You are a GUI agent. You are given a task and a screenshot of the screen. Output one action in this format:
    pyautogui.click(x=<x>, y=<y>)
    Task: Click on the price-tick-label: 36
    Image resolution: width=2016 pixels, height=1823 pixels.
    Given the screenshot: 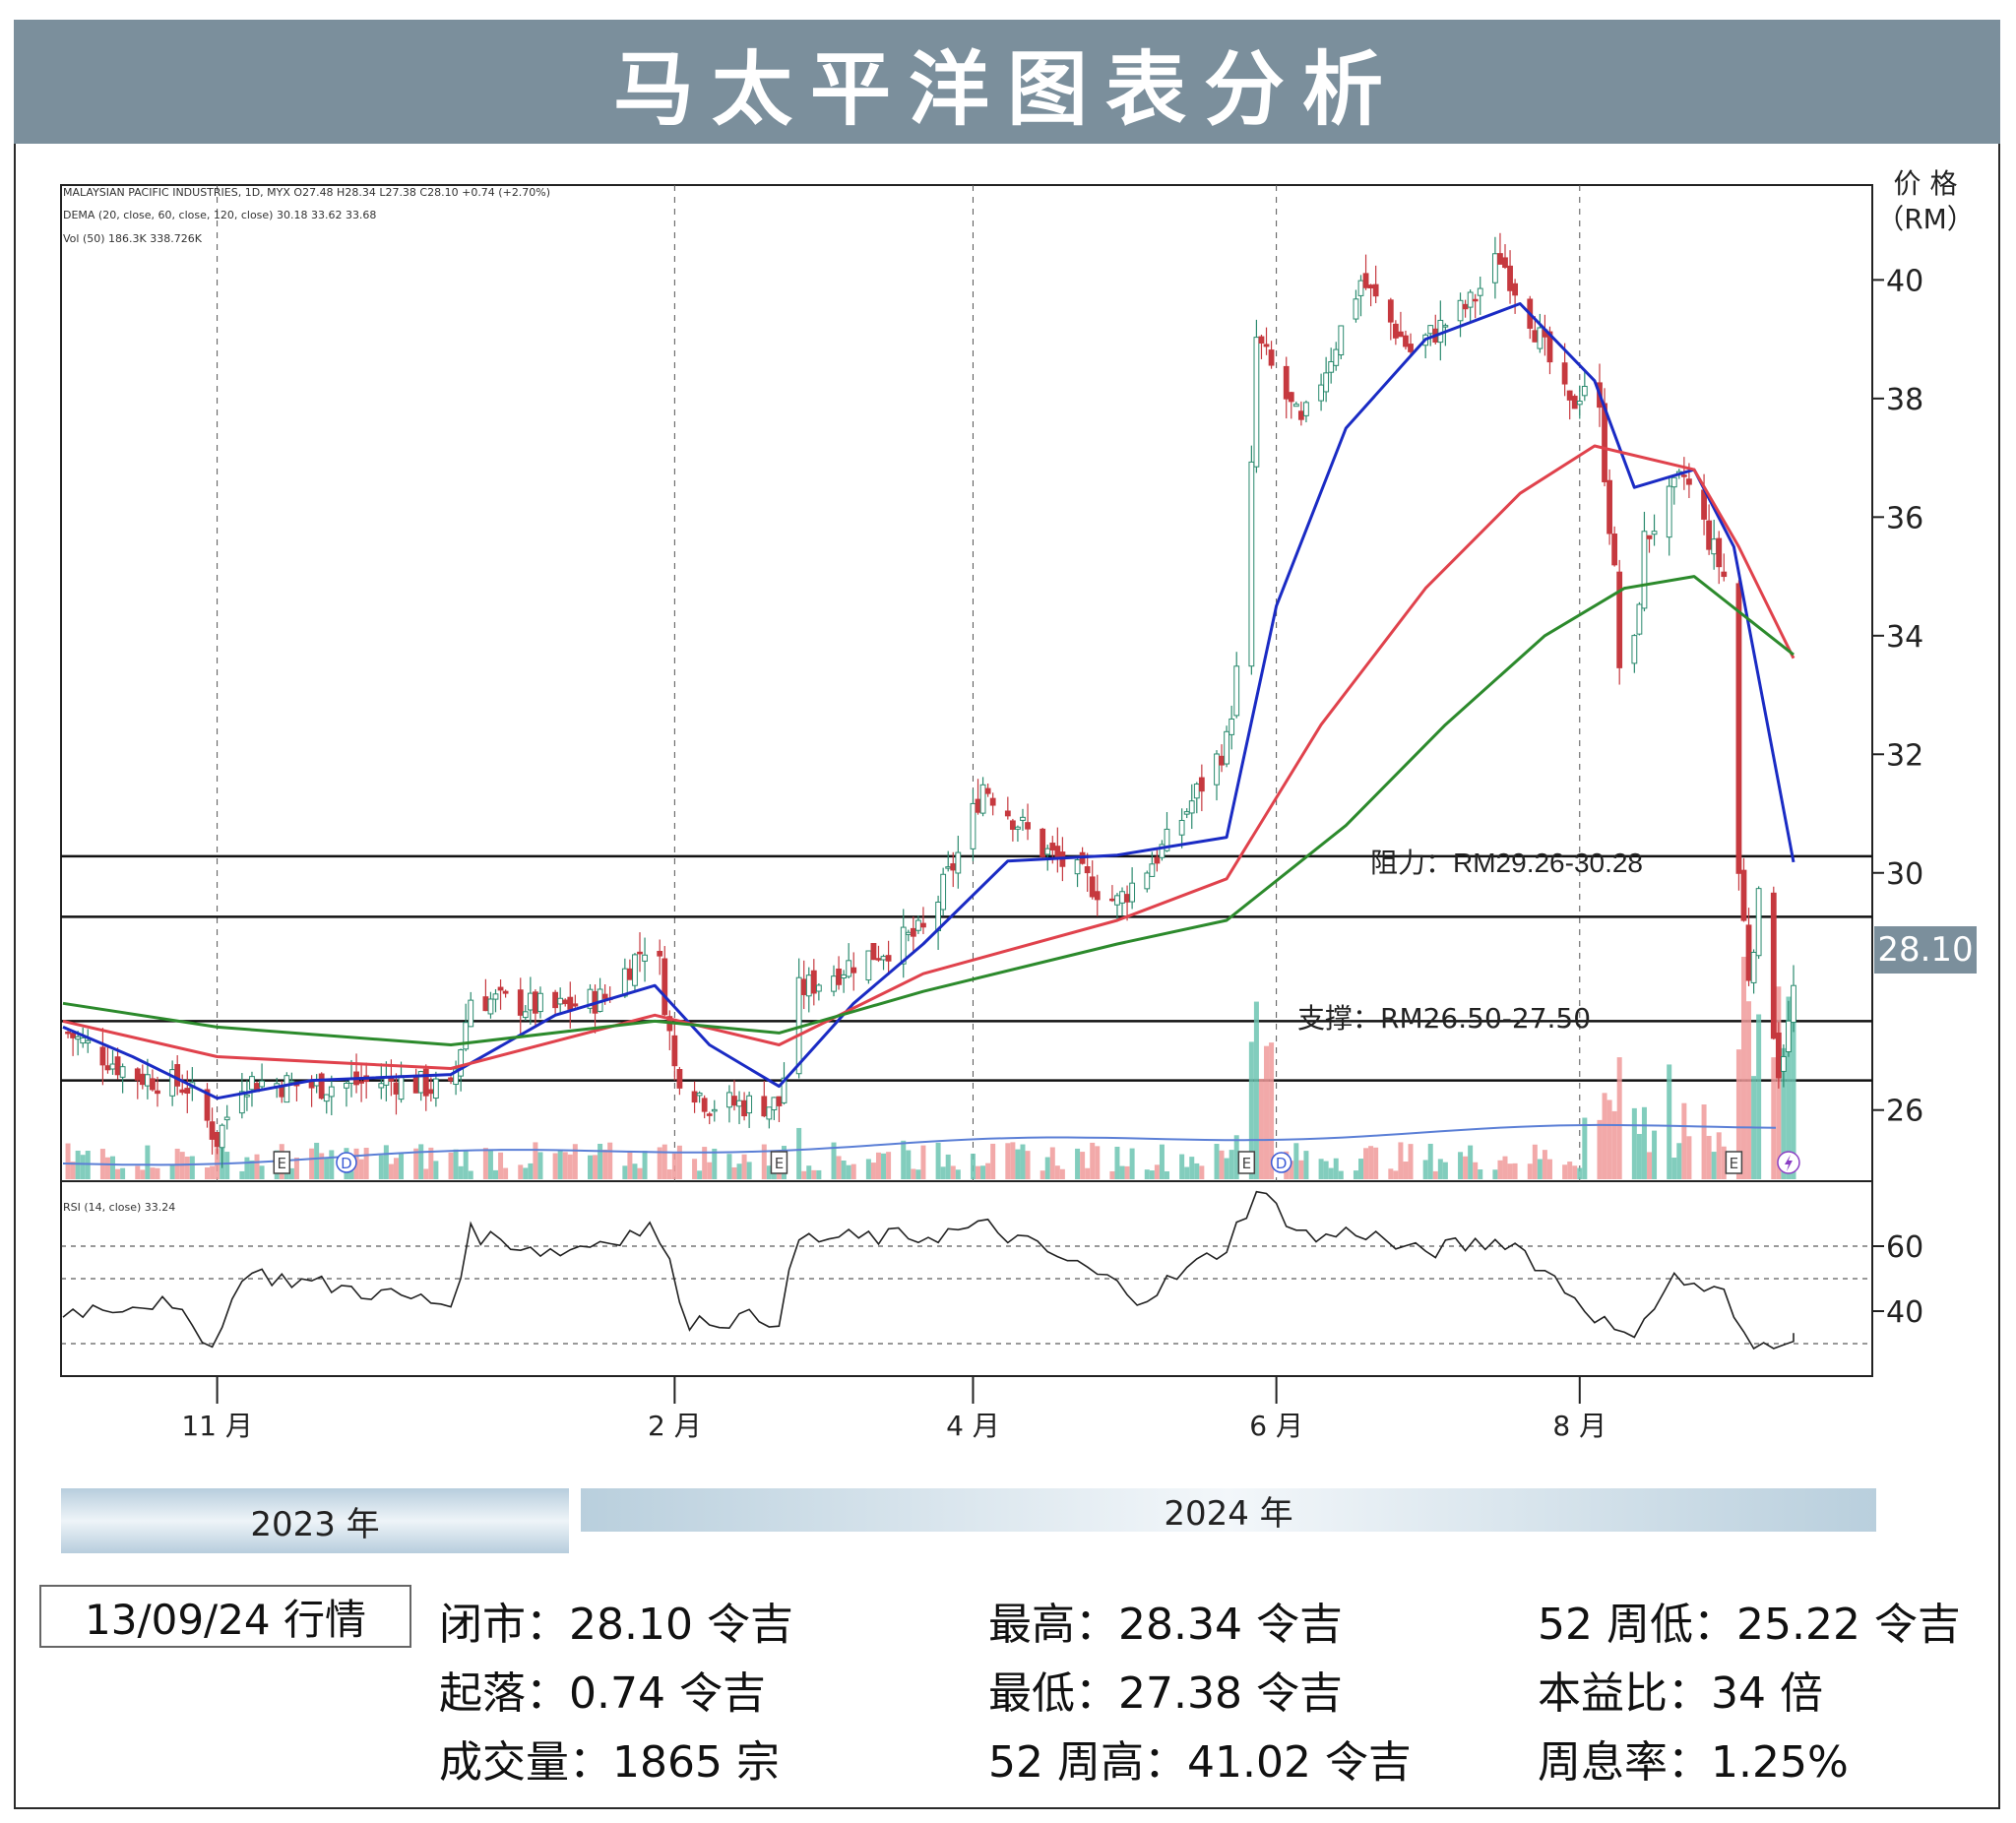 What is the action you would take?
    pyautogui.click(x=1904, y=518)
    